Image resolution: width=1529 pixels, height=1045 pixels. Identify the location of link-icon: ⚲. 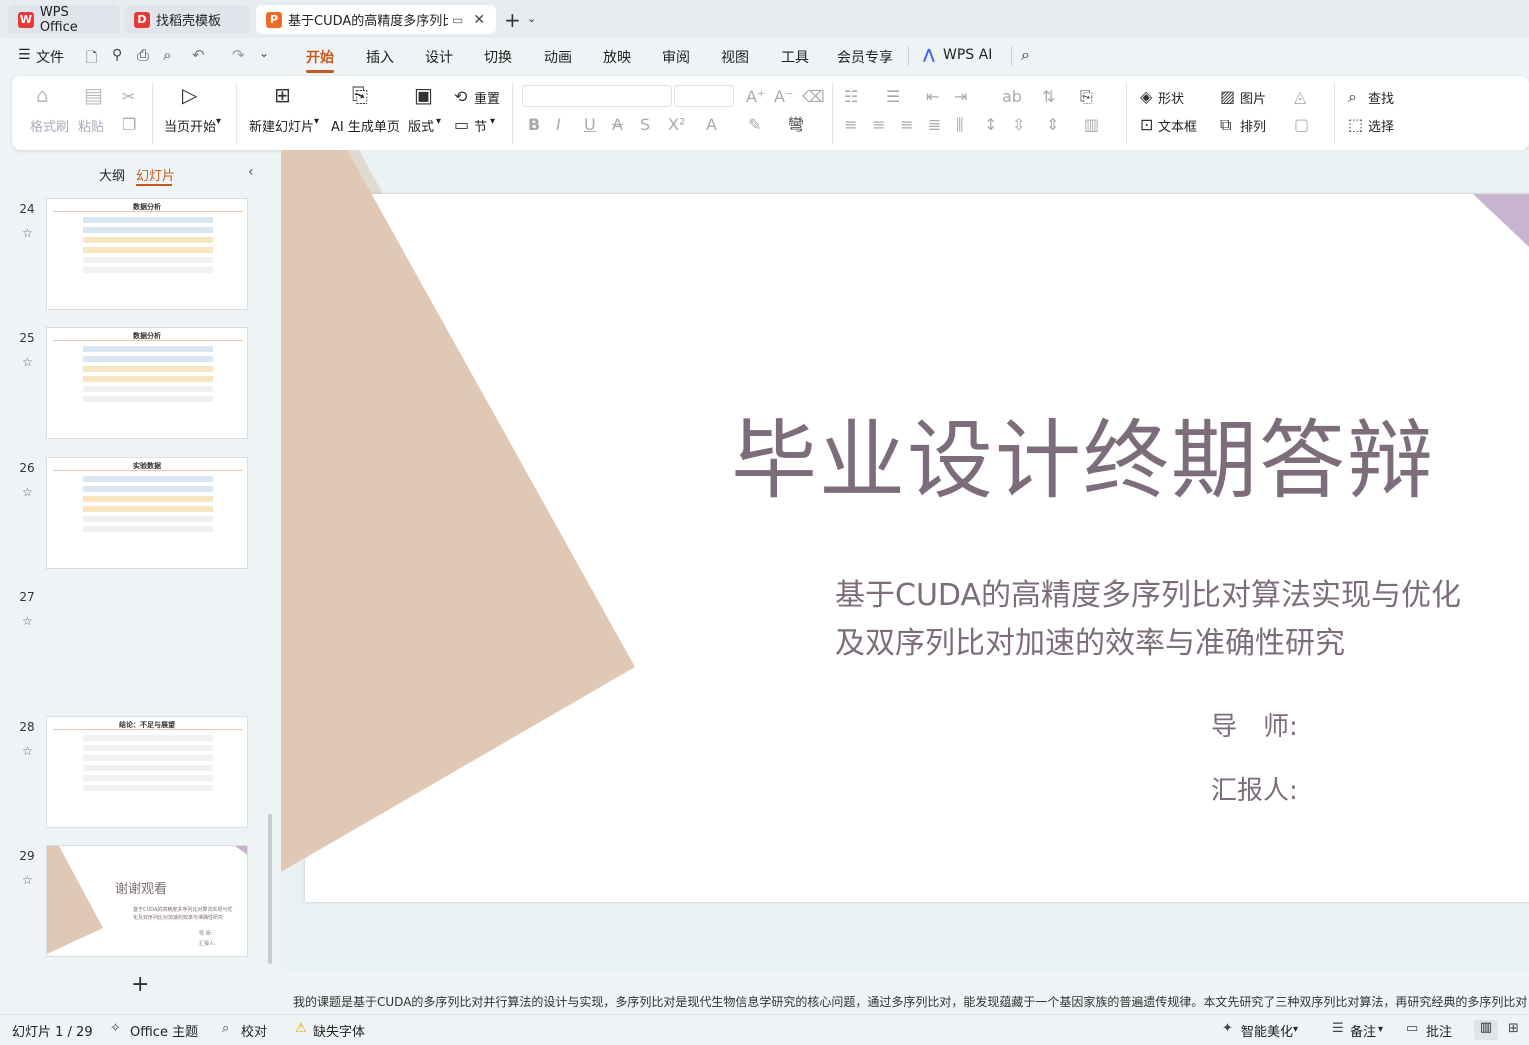
(117, 55).